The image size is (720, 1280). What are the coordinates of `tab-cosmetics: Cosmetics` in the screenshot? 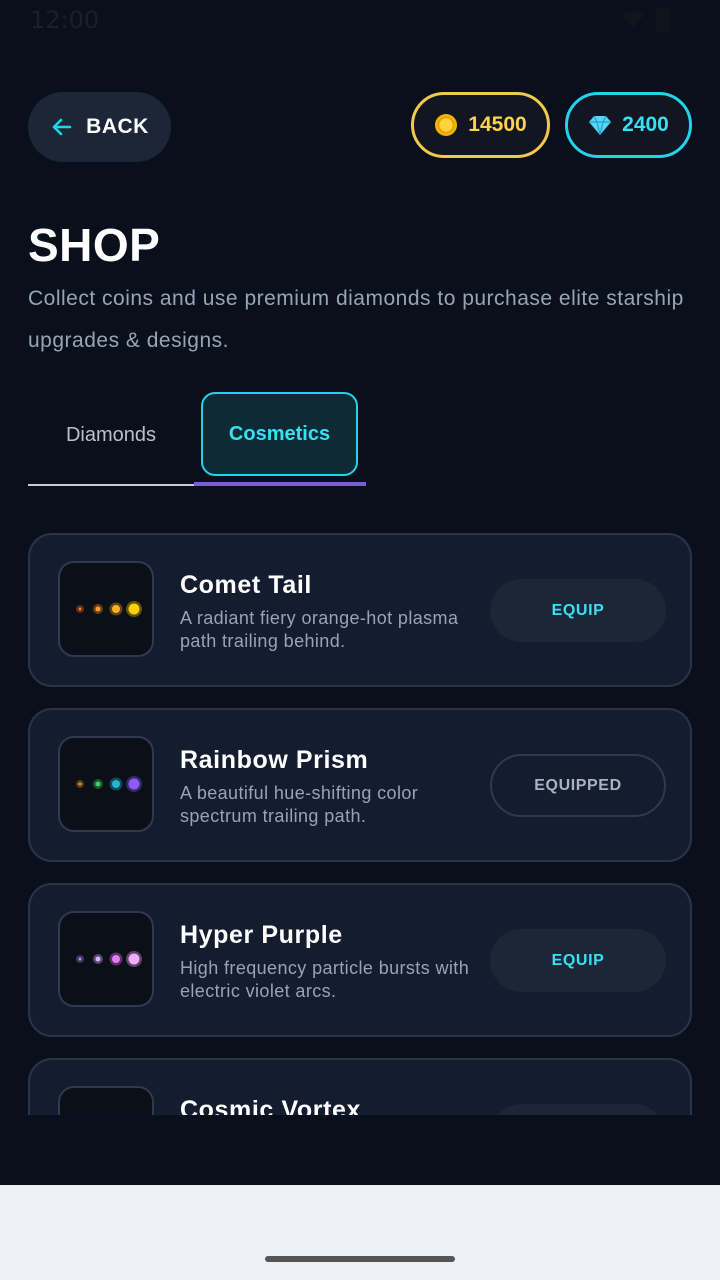 It's located at (279, 434).